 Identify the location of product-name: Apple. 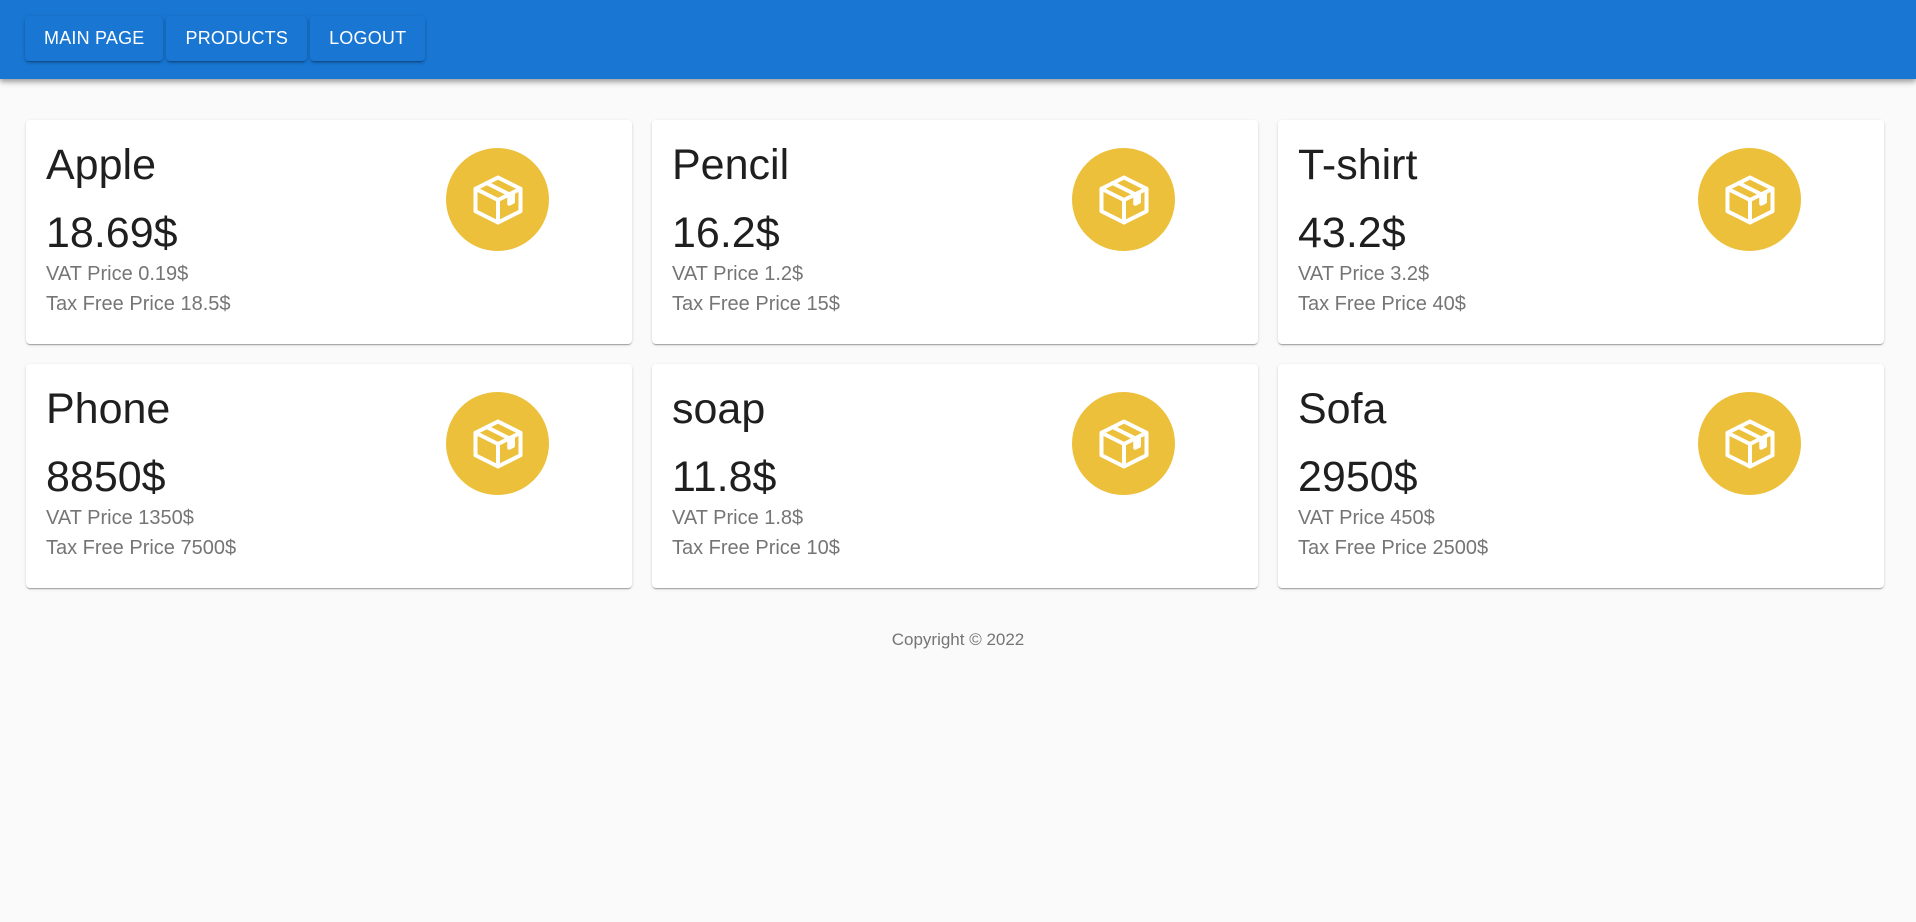
(101, 165).